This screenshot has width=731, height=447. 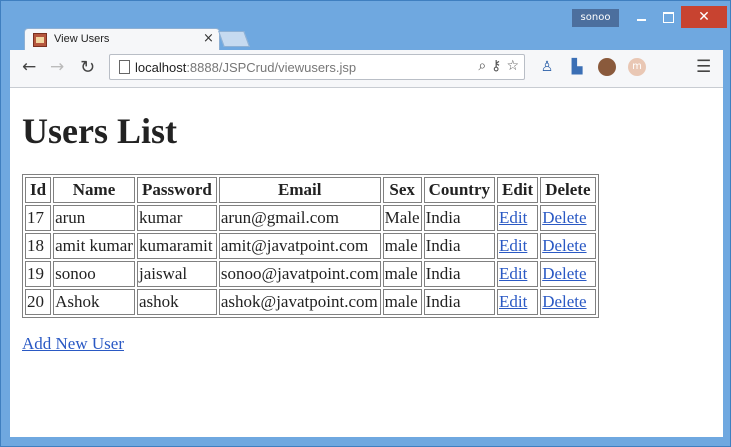 What do you see at coordinates (38, 302) in the screenshot?
I see `cell-id: 20` at bounding box center [38, 302].